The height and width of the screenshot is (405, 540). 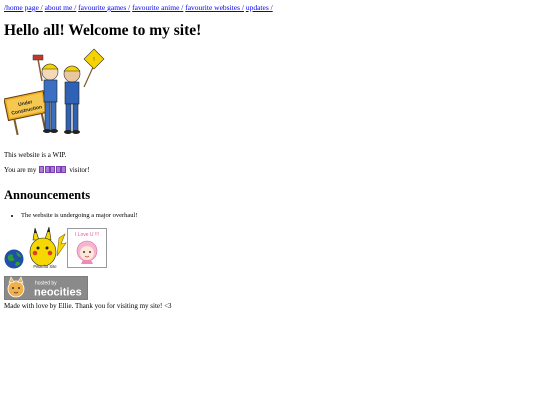 What do you see at coordinates (103, 30) in the screenshot?
I see `page-title: Hello all! Welcome to my site!` at bounding box center [103, 30].